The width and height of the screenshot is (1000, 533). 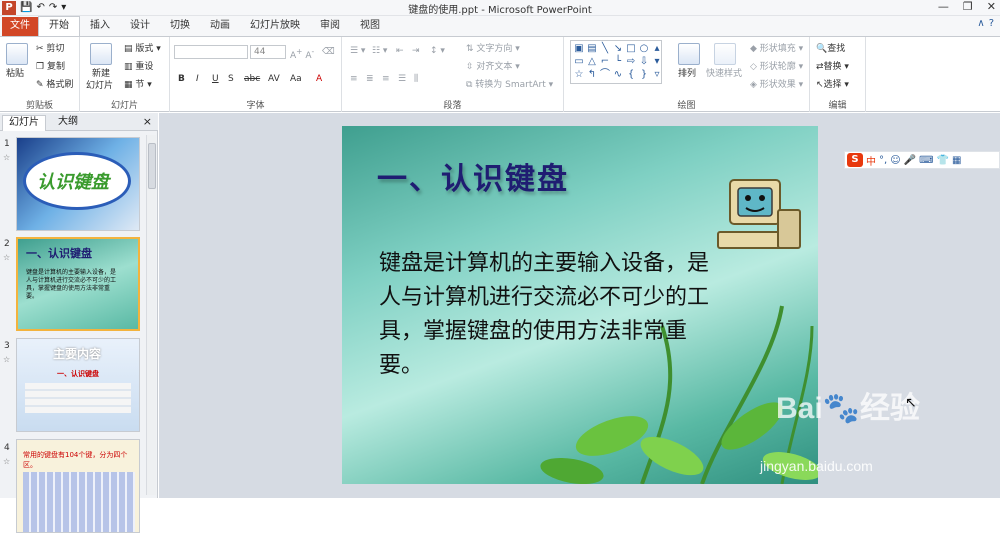 I want to click on minimize-ribbon-icon: ∧, so click(x=980, y=23).